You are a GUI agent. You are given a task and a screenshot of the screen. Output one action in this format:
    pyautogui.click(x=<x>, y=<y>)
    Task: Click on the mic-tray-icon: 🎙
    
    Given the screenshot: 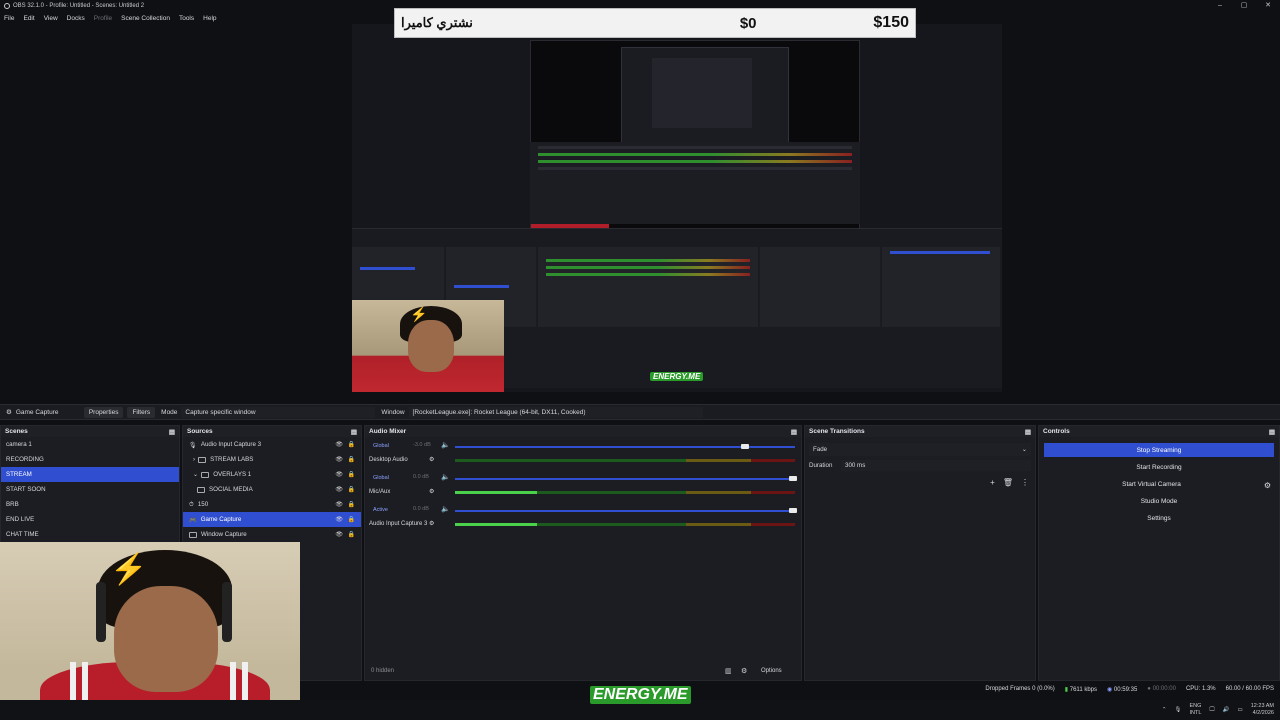 What is the action you would take?
    pyautogui.click(x=1177, y=710)
    